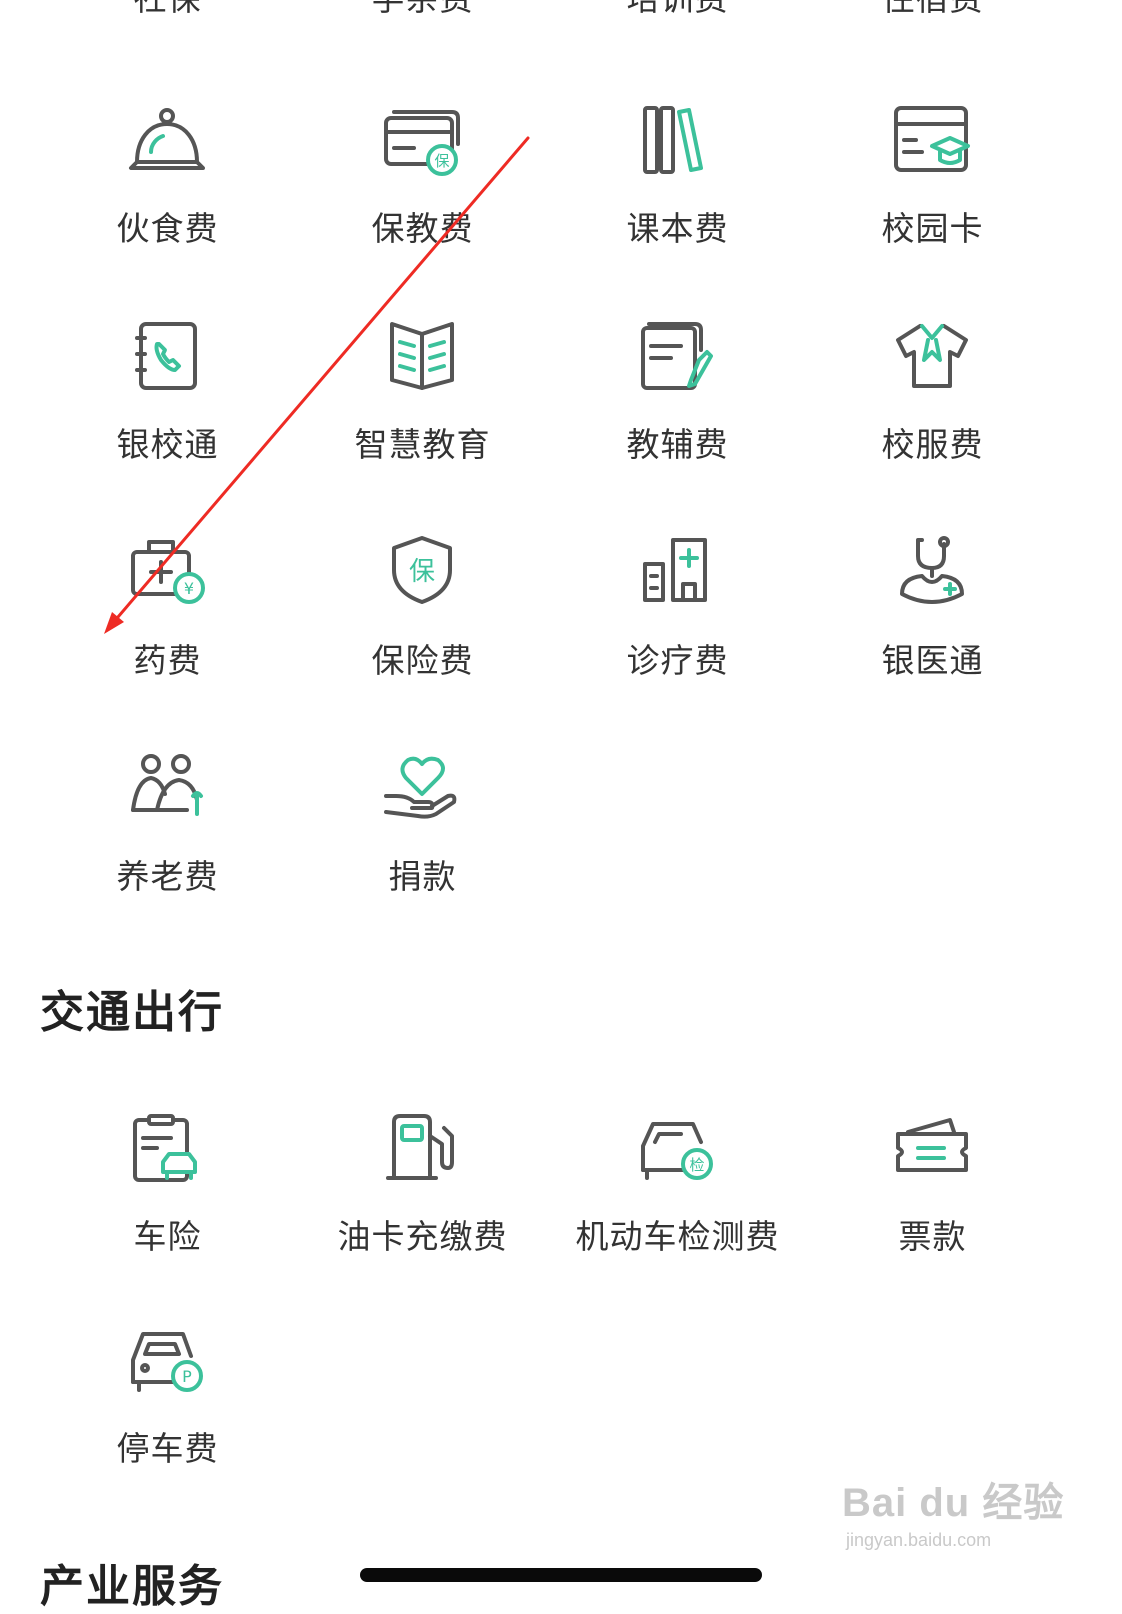  I want to click on tile-pension-fee: 养老费, so click(167, 850).